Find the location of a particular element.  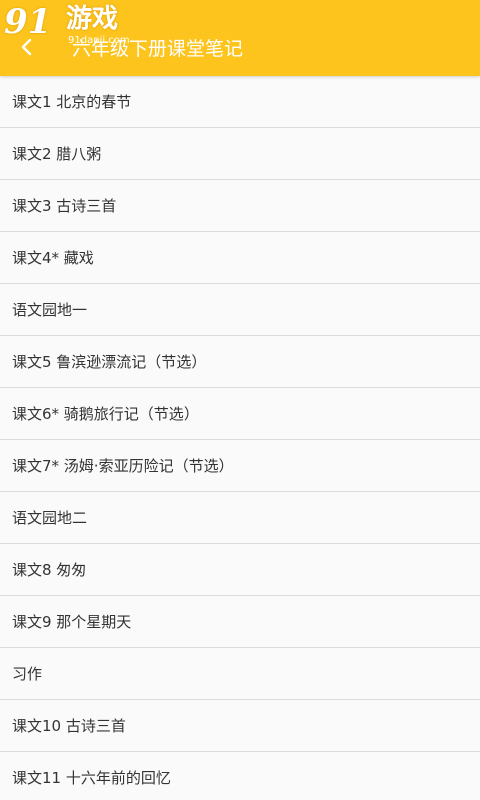

list-item-label: 课文1 北京的春节 is located at coordinates (72, 102).